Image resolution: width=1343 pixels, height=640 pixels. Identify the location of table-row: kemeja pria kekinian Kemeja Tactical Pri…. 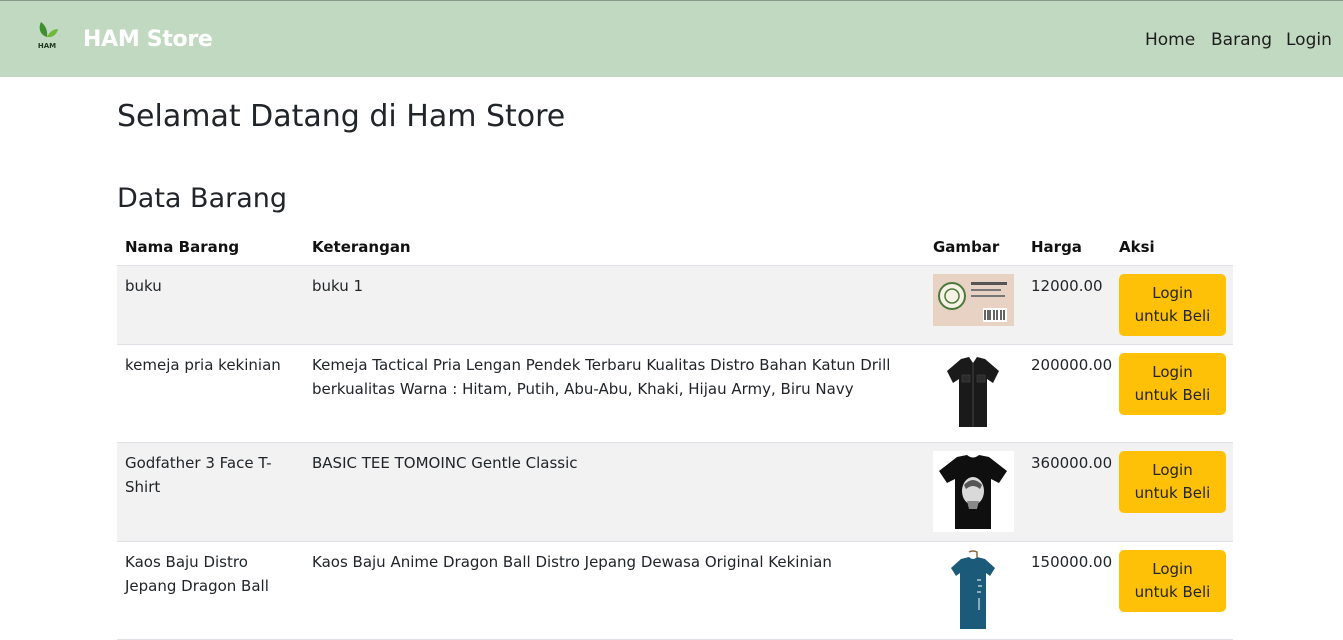
(675, 393).